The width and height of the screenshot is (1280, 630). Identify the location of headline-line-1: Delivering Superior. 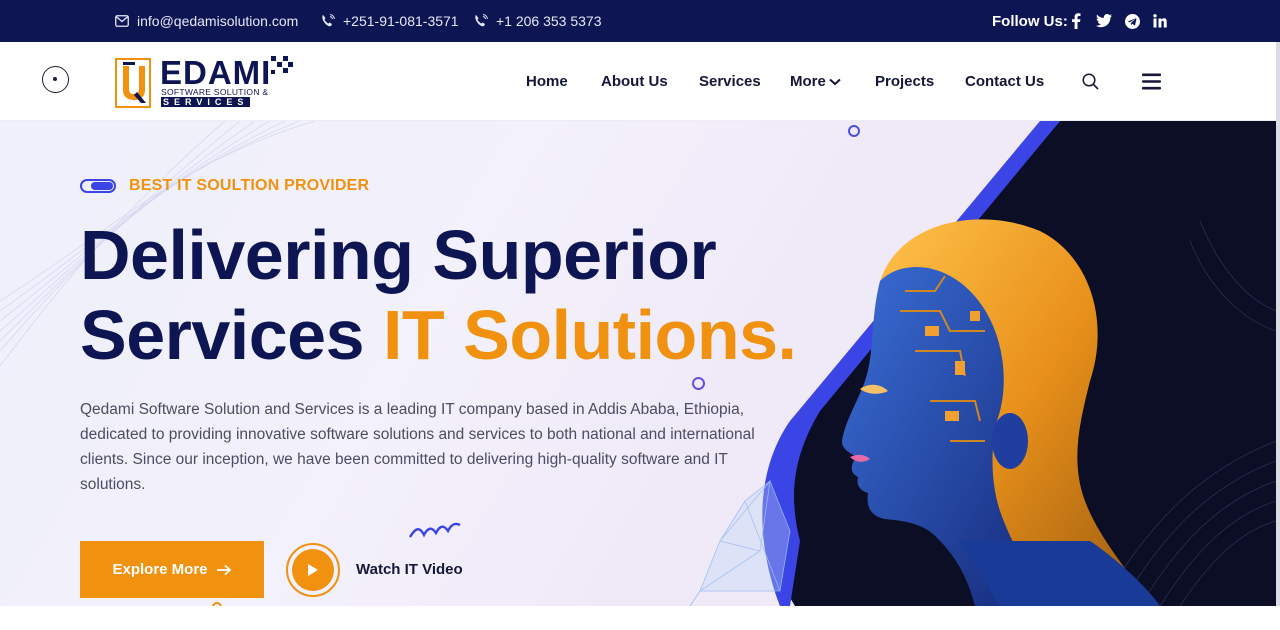
(398, 255).